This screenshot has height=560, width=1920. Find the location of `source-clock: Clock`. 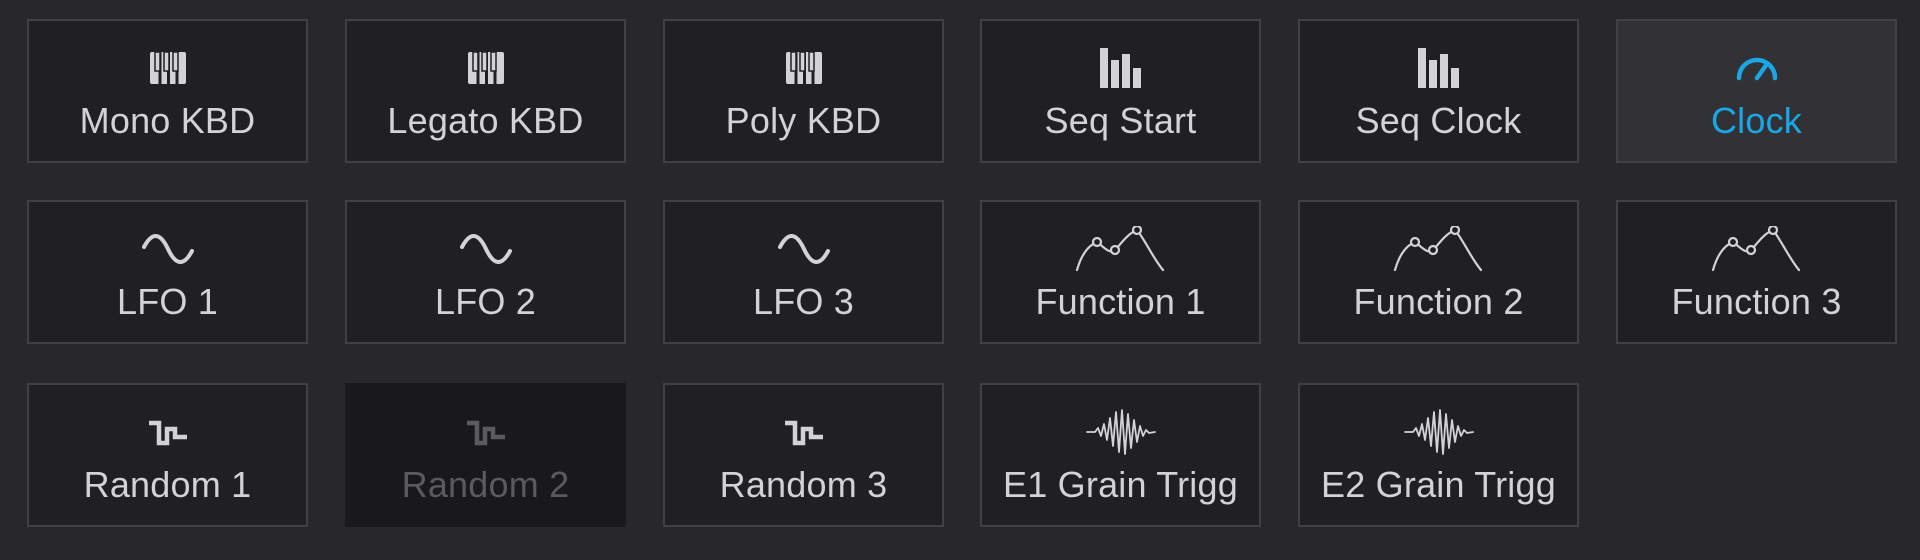

source-clock: Clock is located at coordinates (1756, 91).